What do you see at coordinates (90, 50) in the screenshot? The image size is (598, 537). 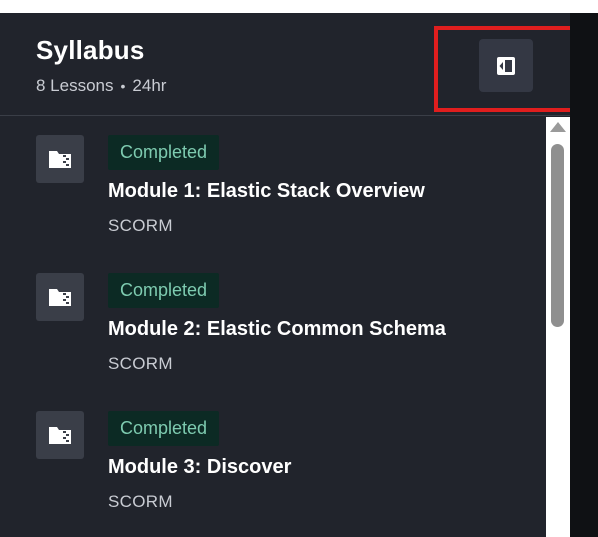 I see `syllabus-title: Syllabus` at bounding box center [90, 50].